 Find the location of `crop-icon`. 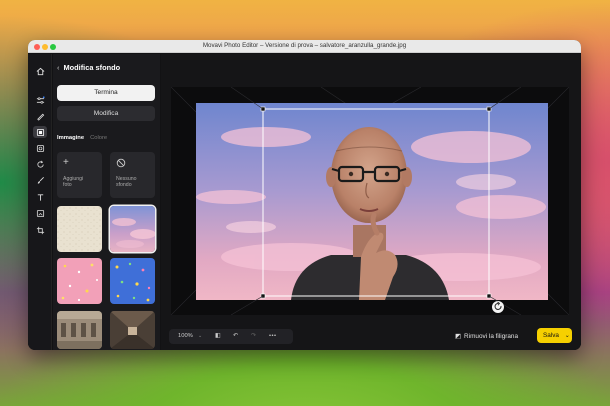

crop-icon is located at coordinates (40, 230).